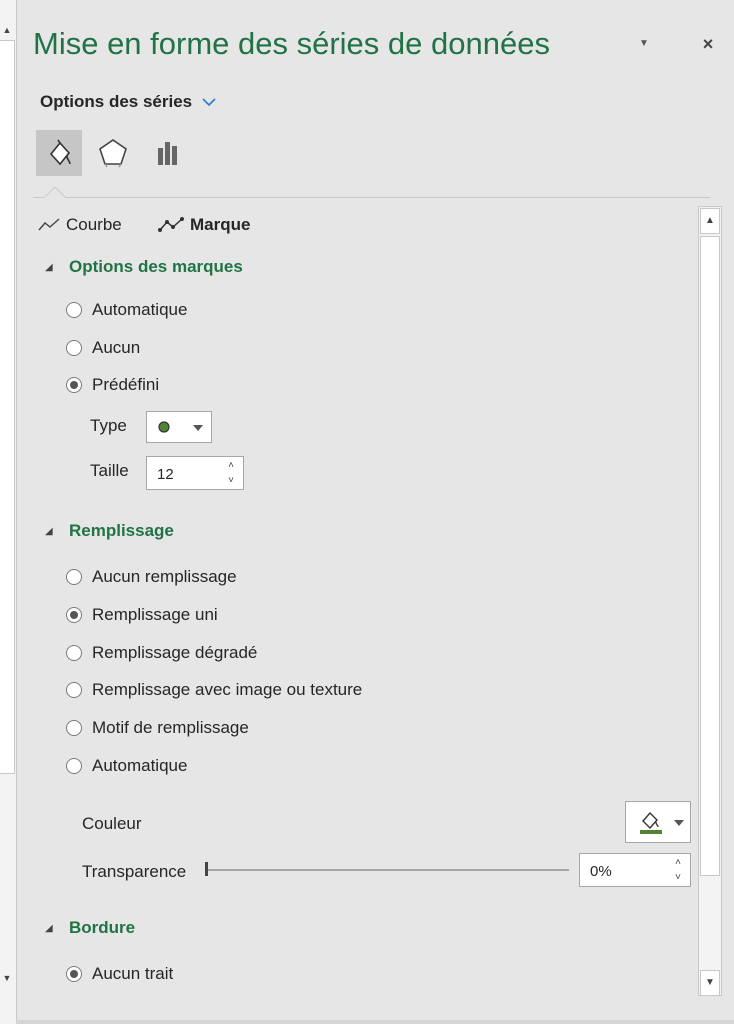 This screenshot has height=1024, width=734. I want to click on section-border: ◢ Bordure, so click(67, 928).